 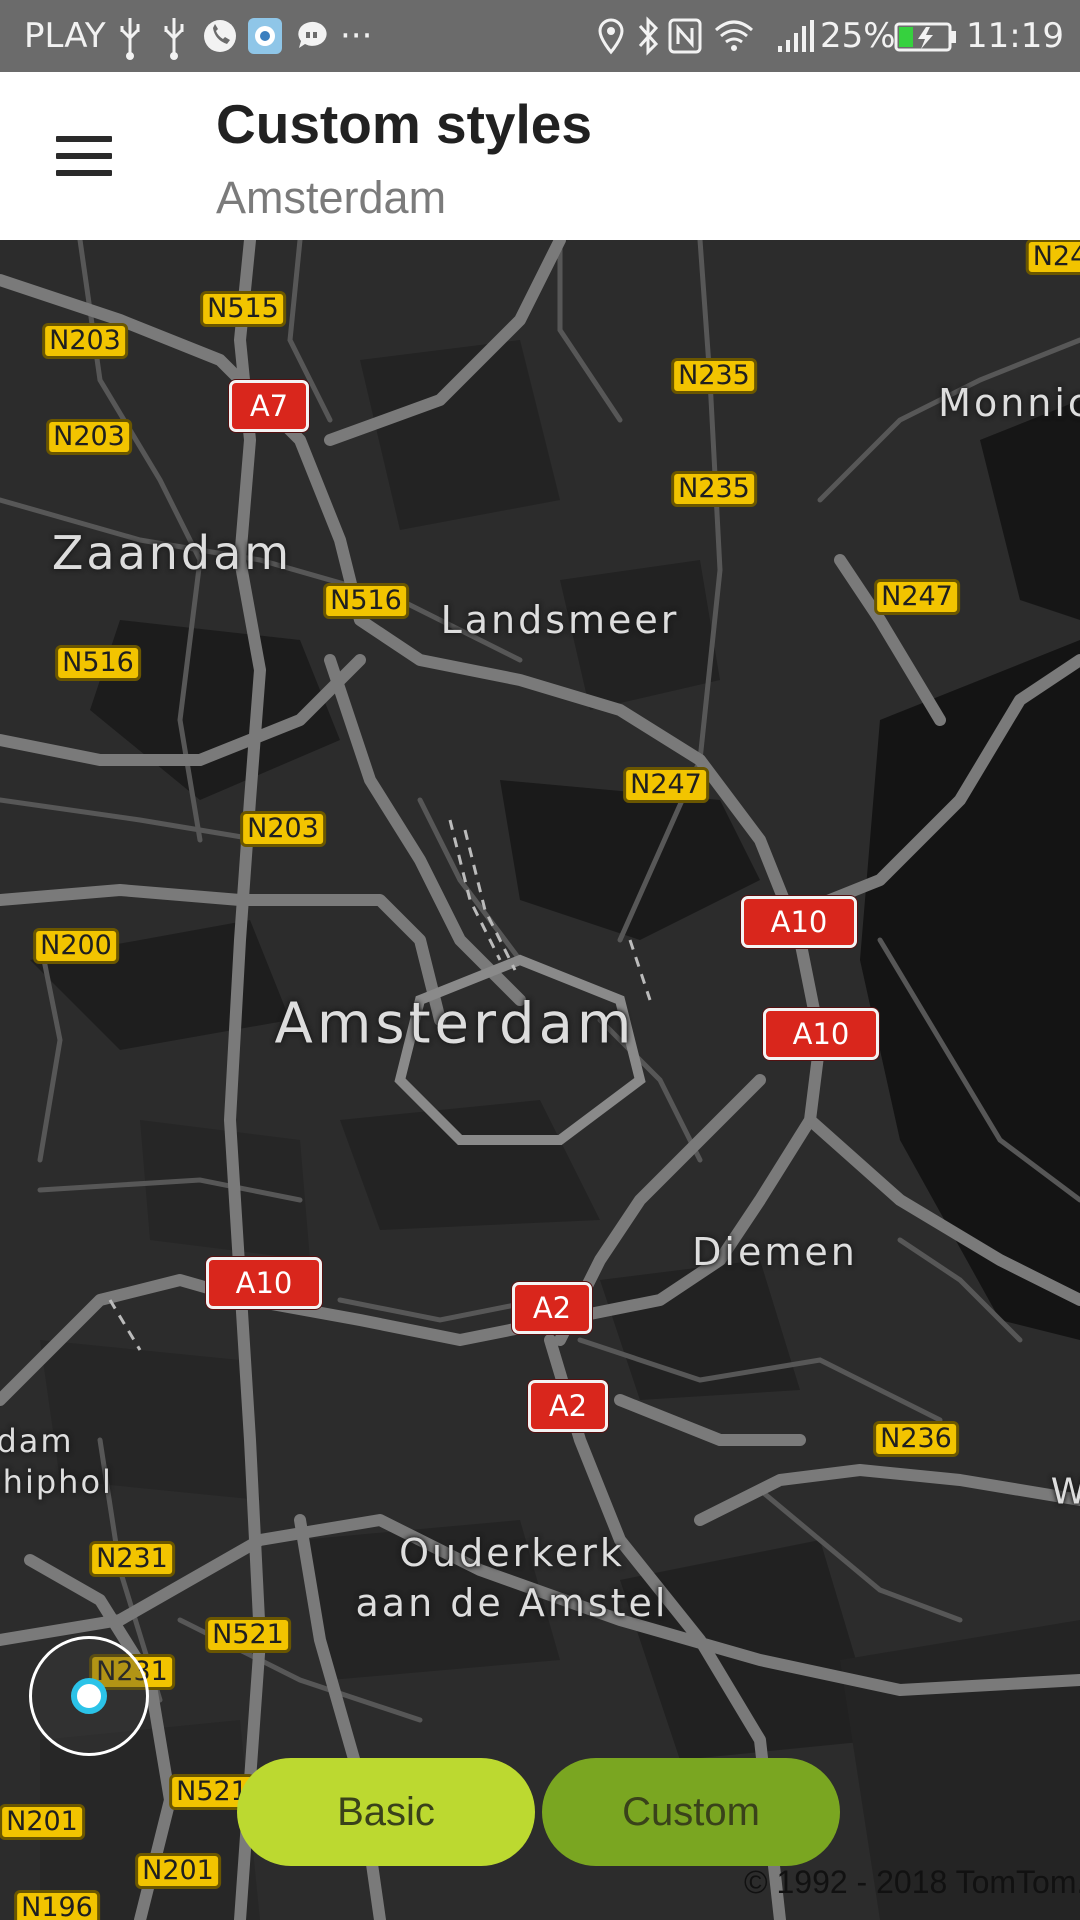 I want to click on phone-icon, so click(x=220, y=36).